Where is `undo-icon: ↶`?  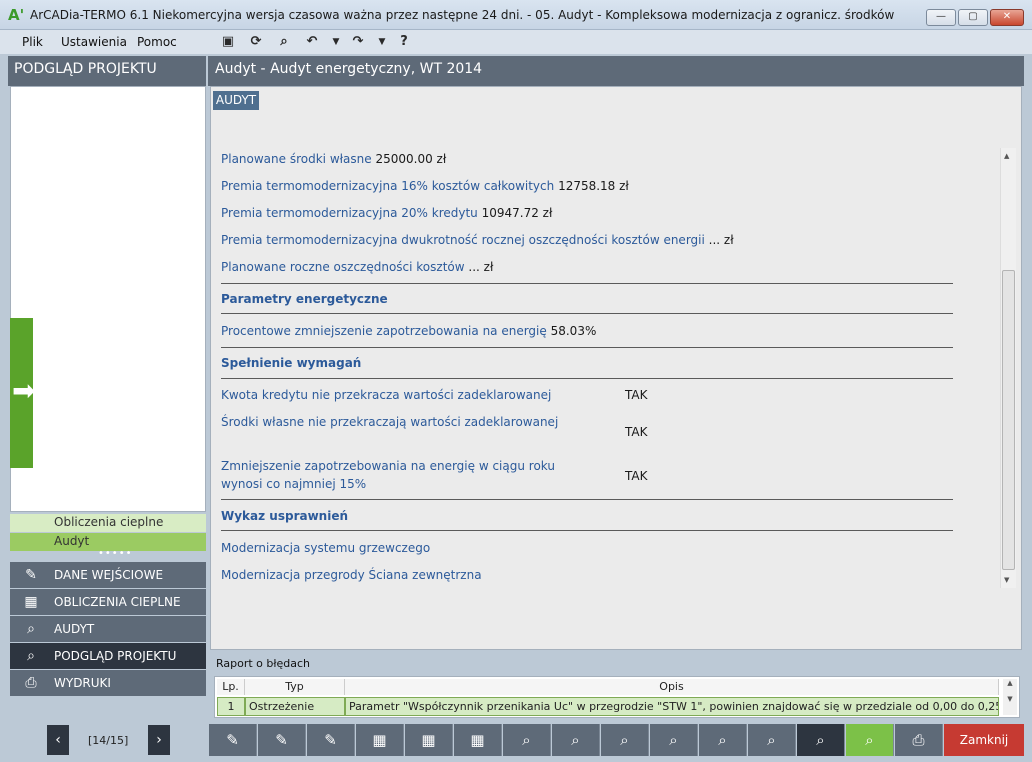
undo-icon: ↶ is located at coordinates (312, 42).